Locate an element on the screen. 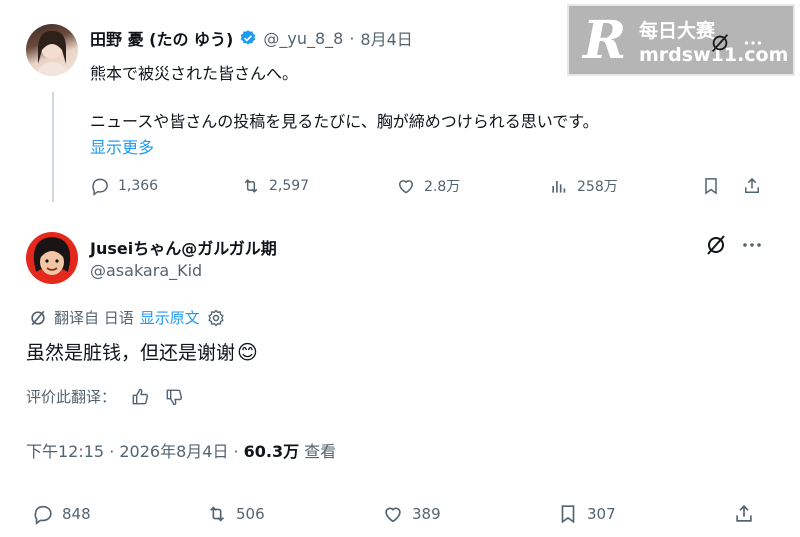 Image resolution: width=800 pixels, height=537 pixels. smile-emoji: 😊 is located at coordinates (247, 351).